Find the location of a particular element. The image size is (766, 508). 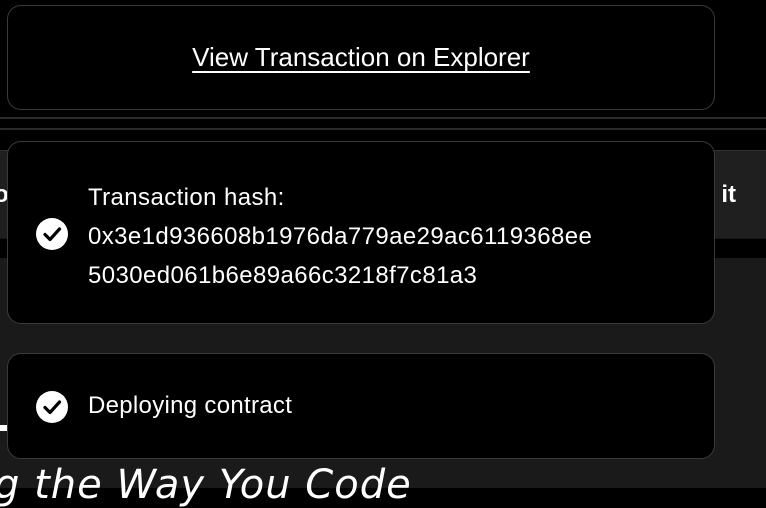

background-divider-bottom is located at coordinates (383, 129).